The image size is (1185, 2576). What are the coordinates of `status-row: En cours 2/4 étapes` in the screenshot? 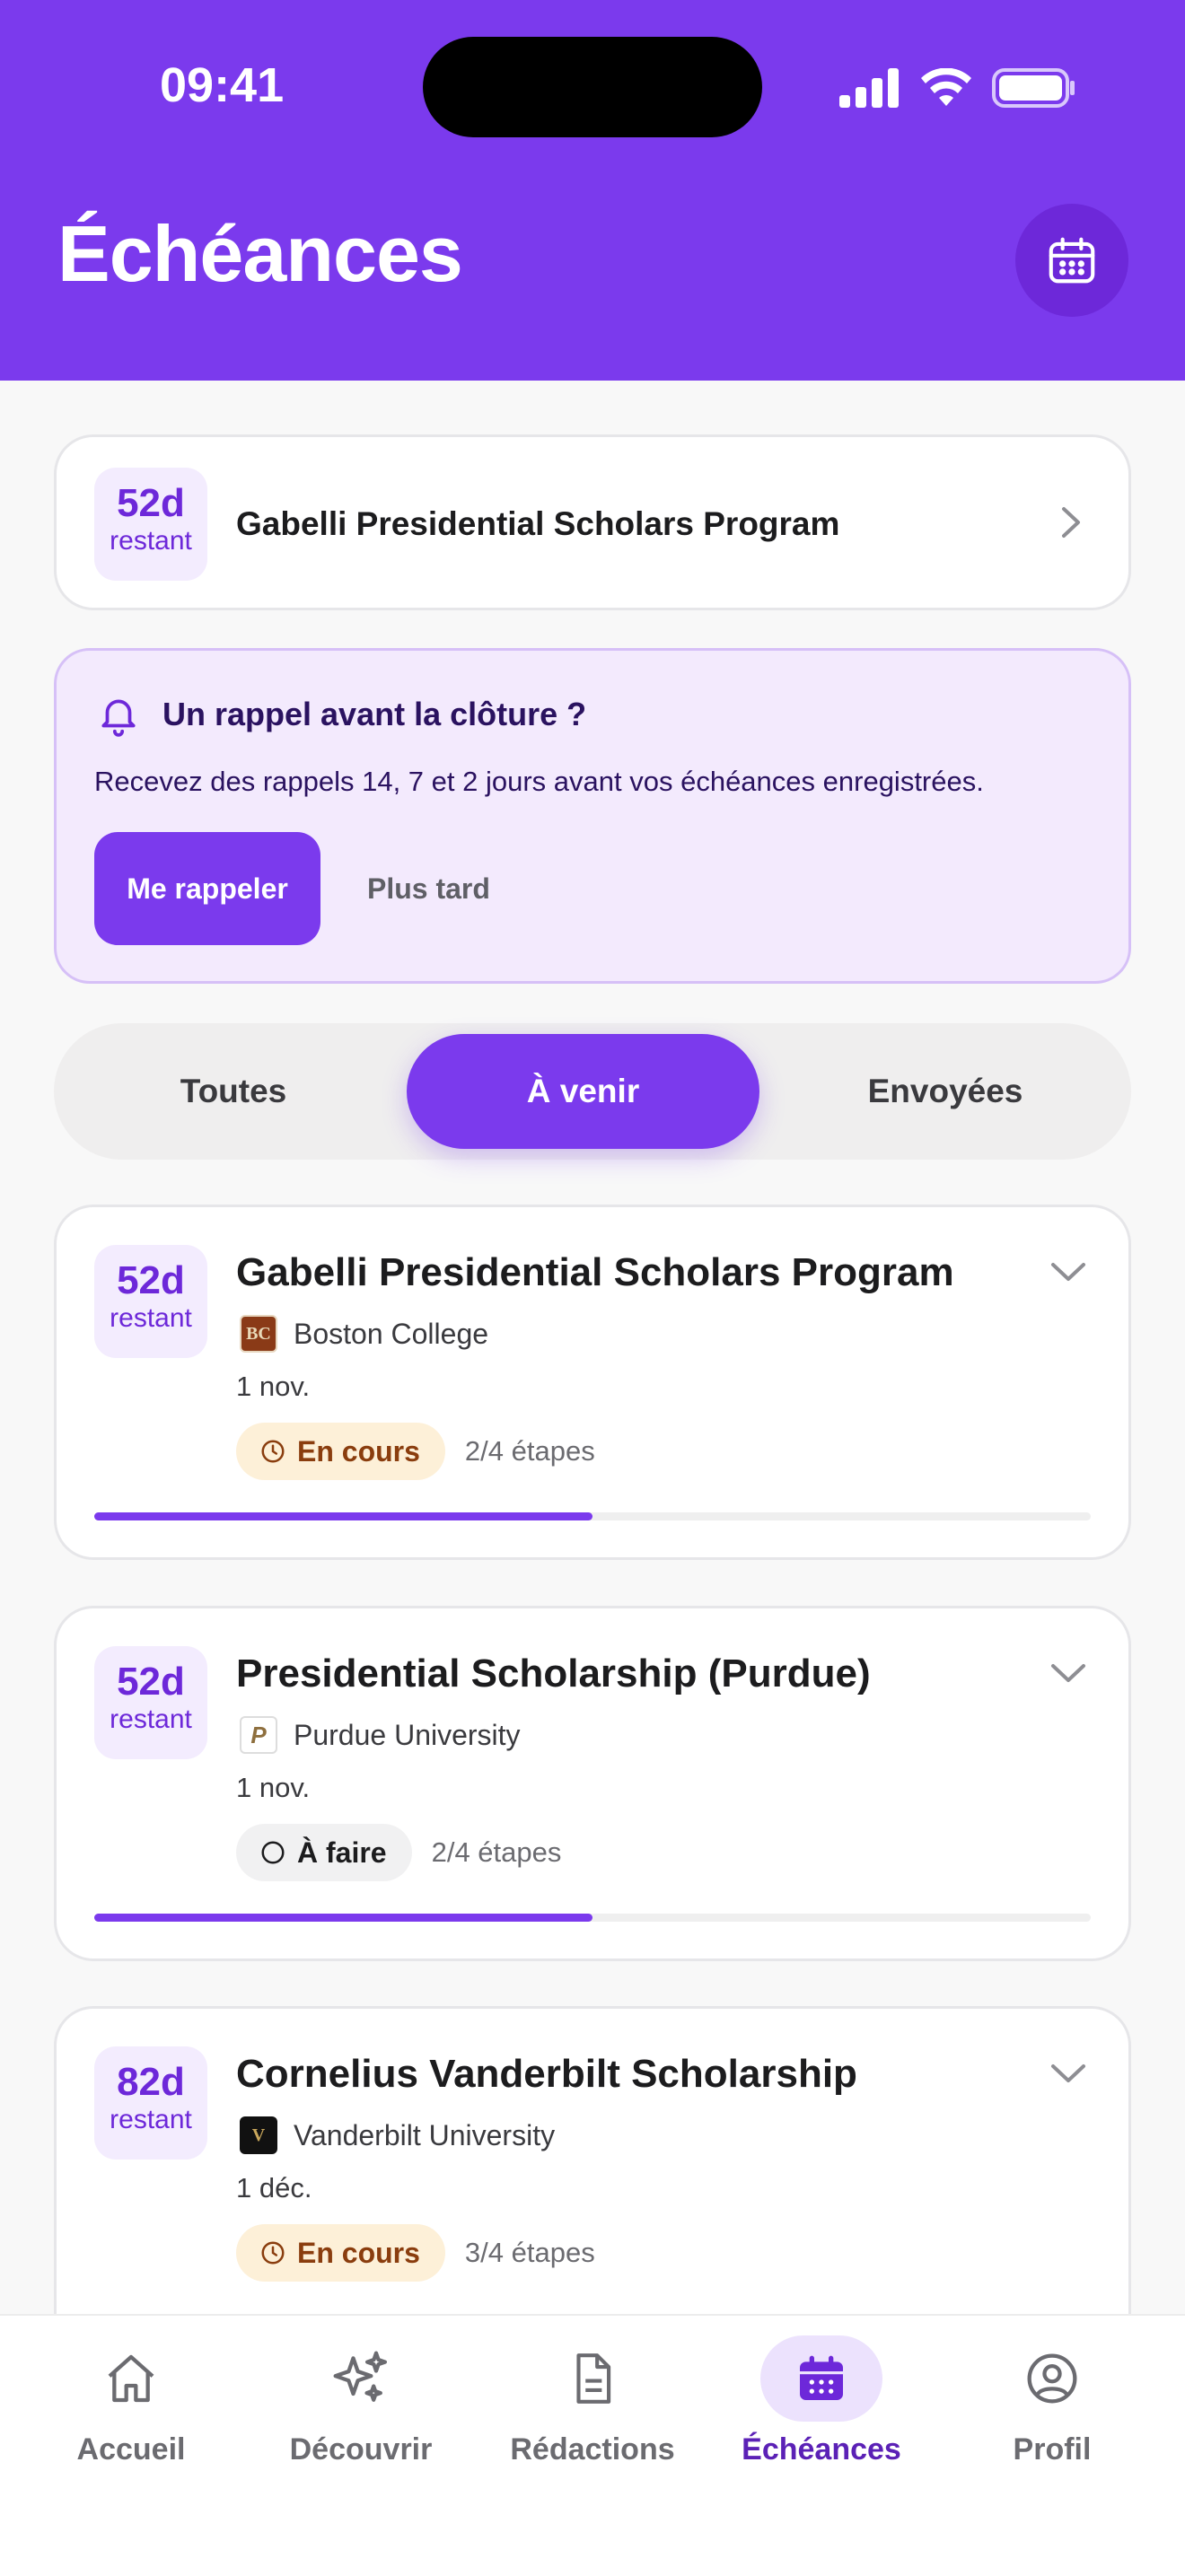 It's located at (415, 1451).